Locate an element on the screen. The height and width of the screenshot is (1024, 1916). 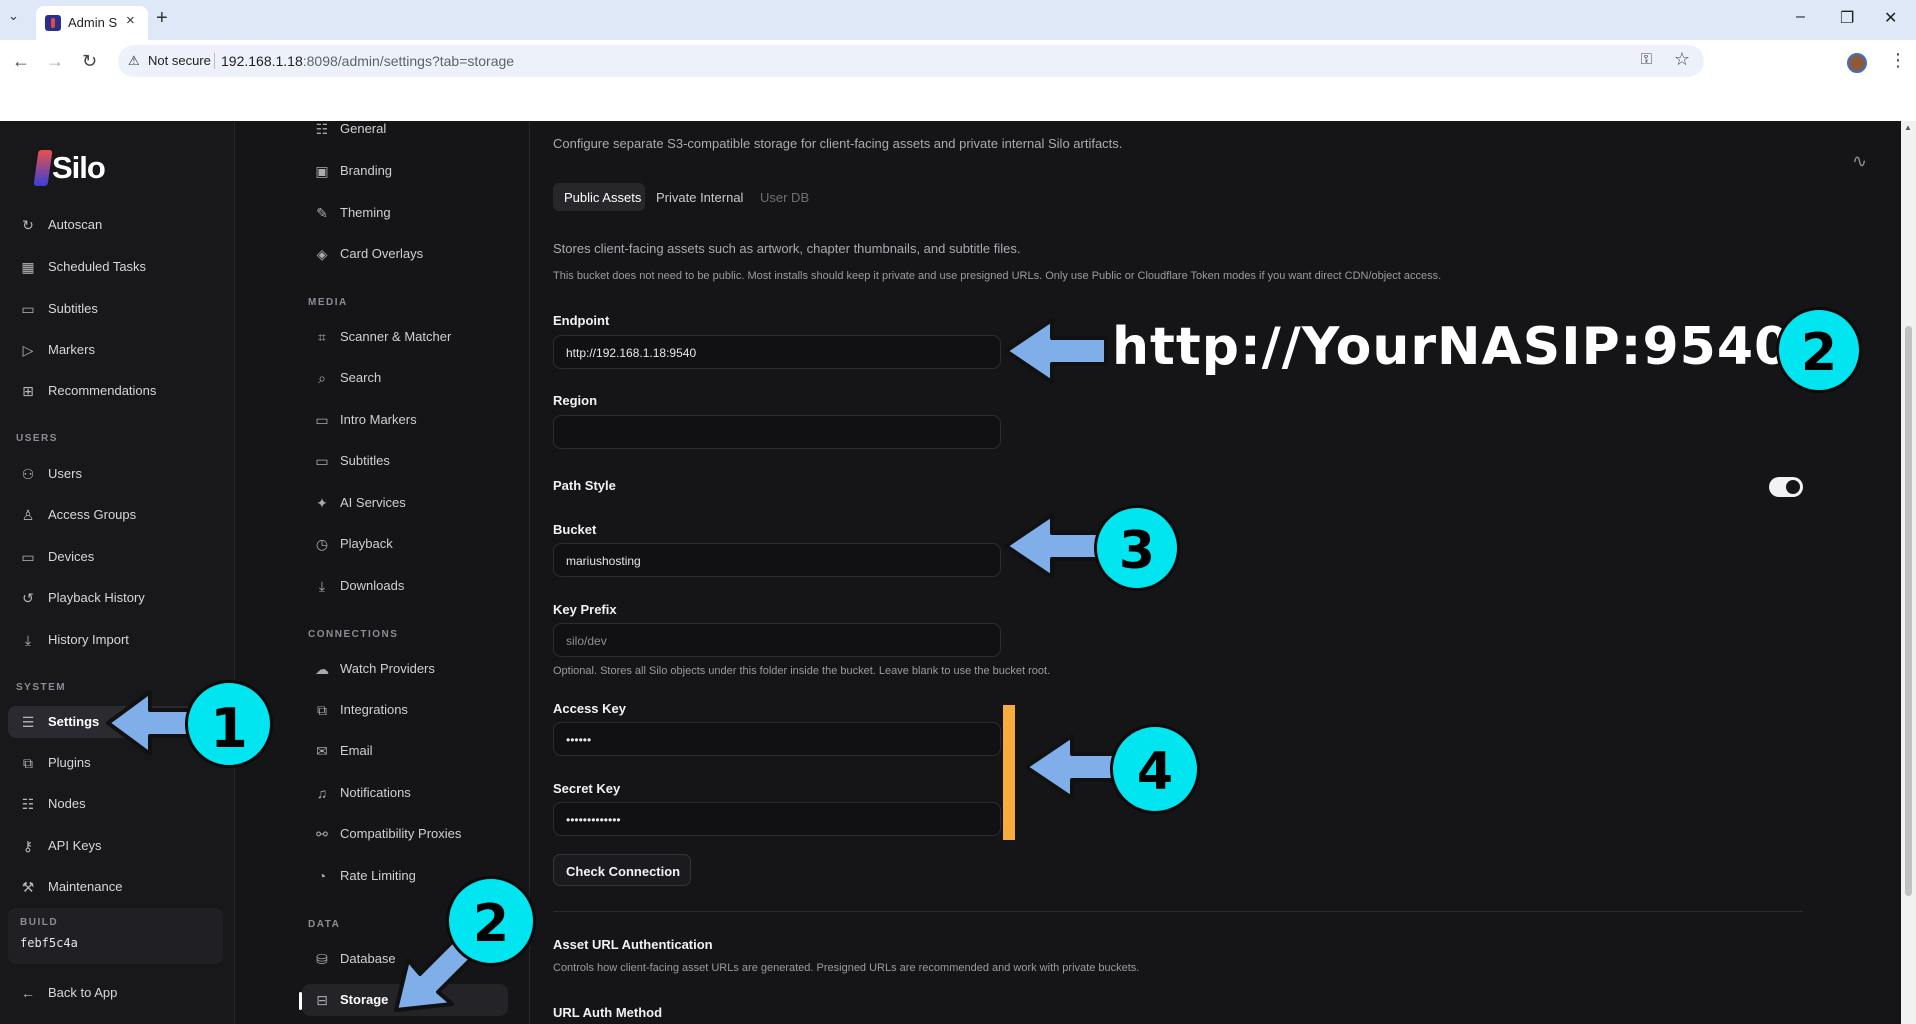
step-1-badge: 1 is located at coordinates (229, 724).